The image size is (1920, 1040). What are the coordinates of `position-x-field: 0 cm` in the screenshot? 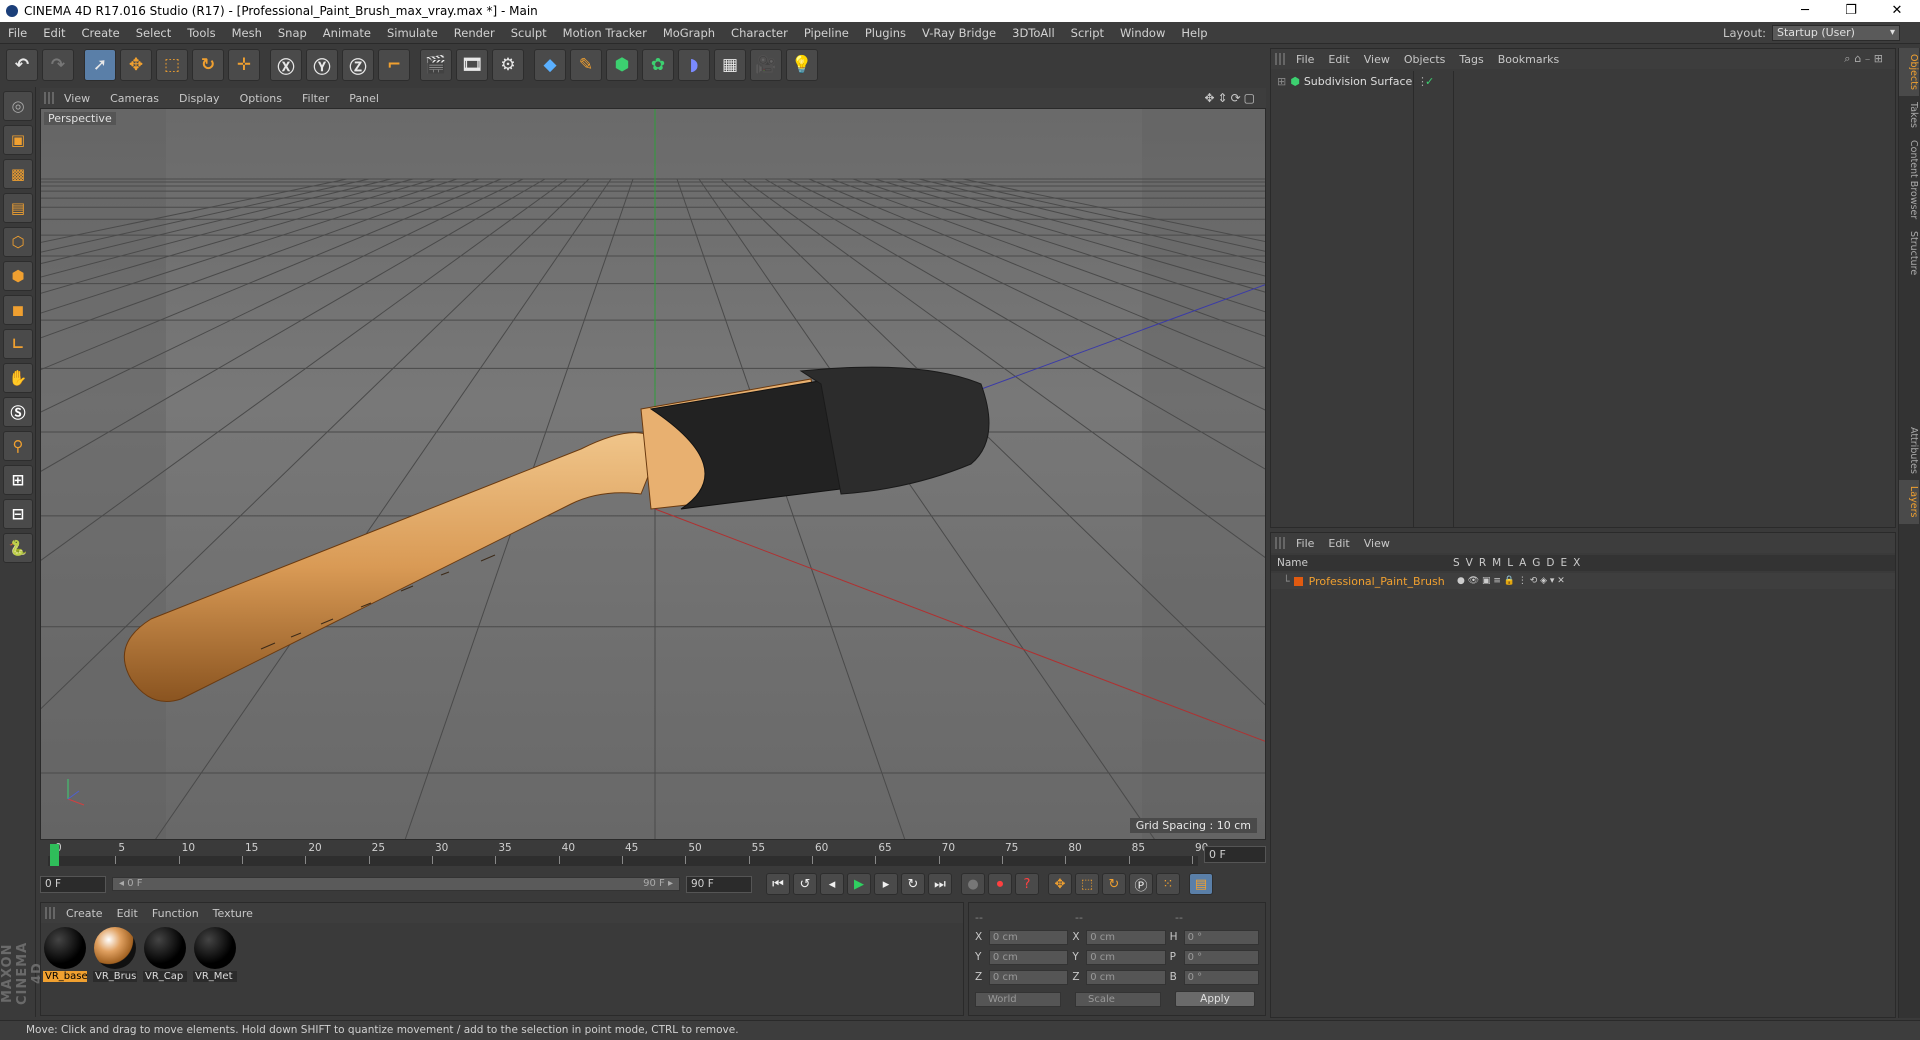 It's located at (1028, 937).